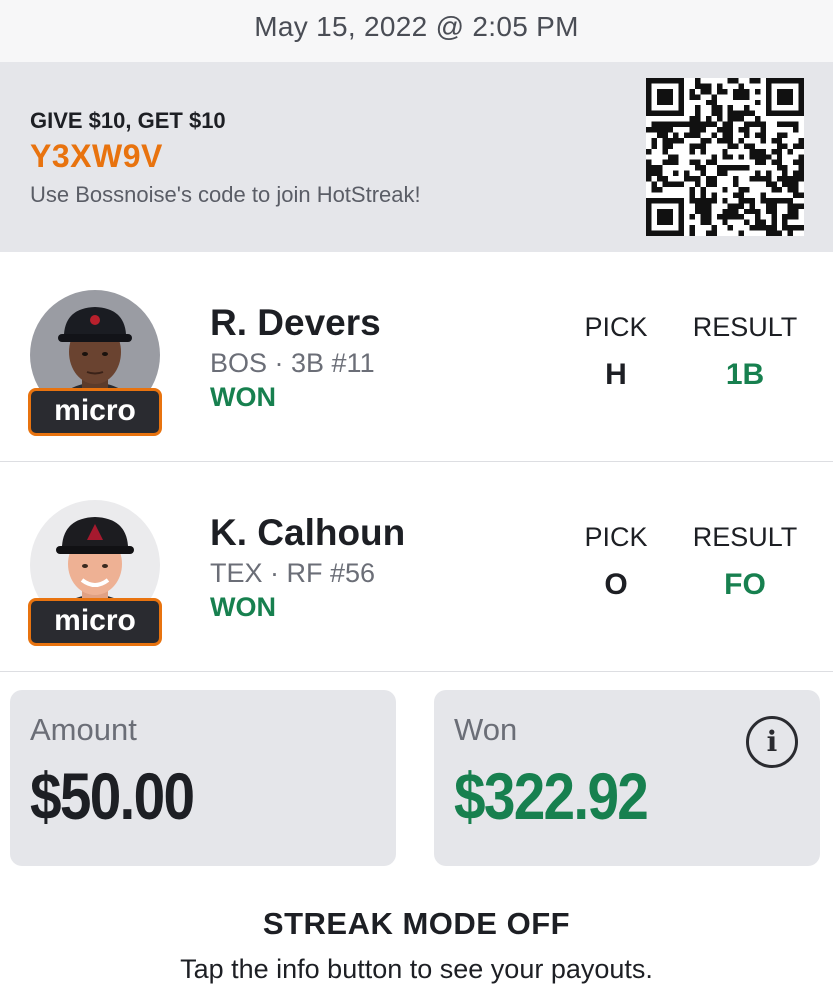 This screenshot has height=999, width=833. Describe the element at coordinates (551, 796) in the screenshot. I see `won-value: $322.92` at that location.